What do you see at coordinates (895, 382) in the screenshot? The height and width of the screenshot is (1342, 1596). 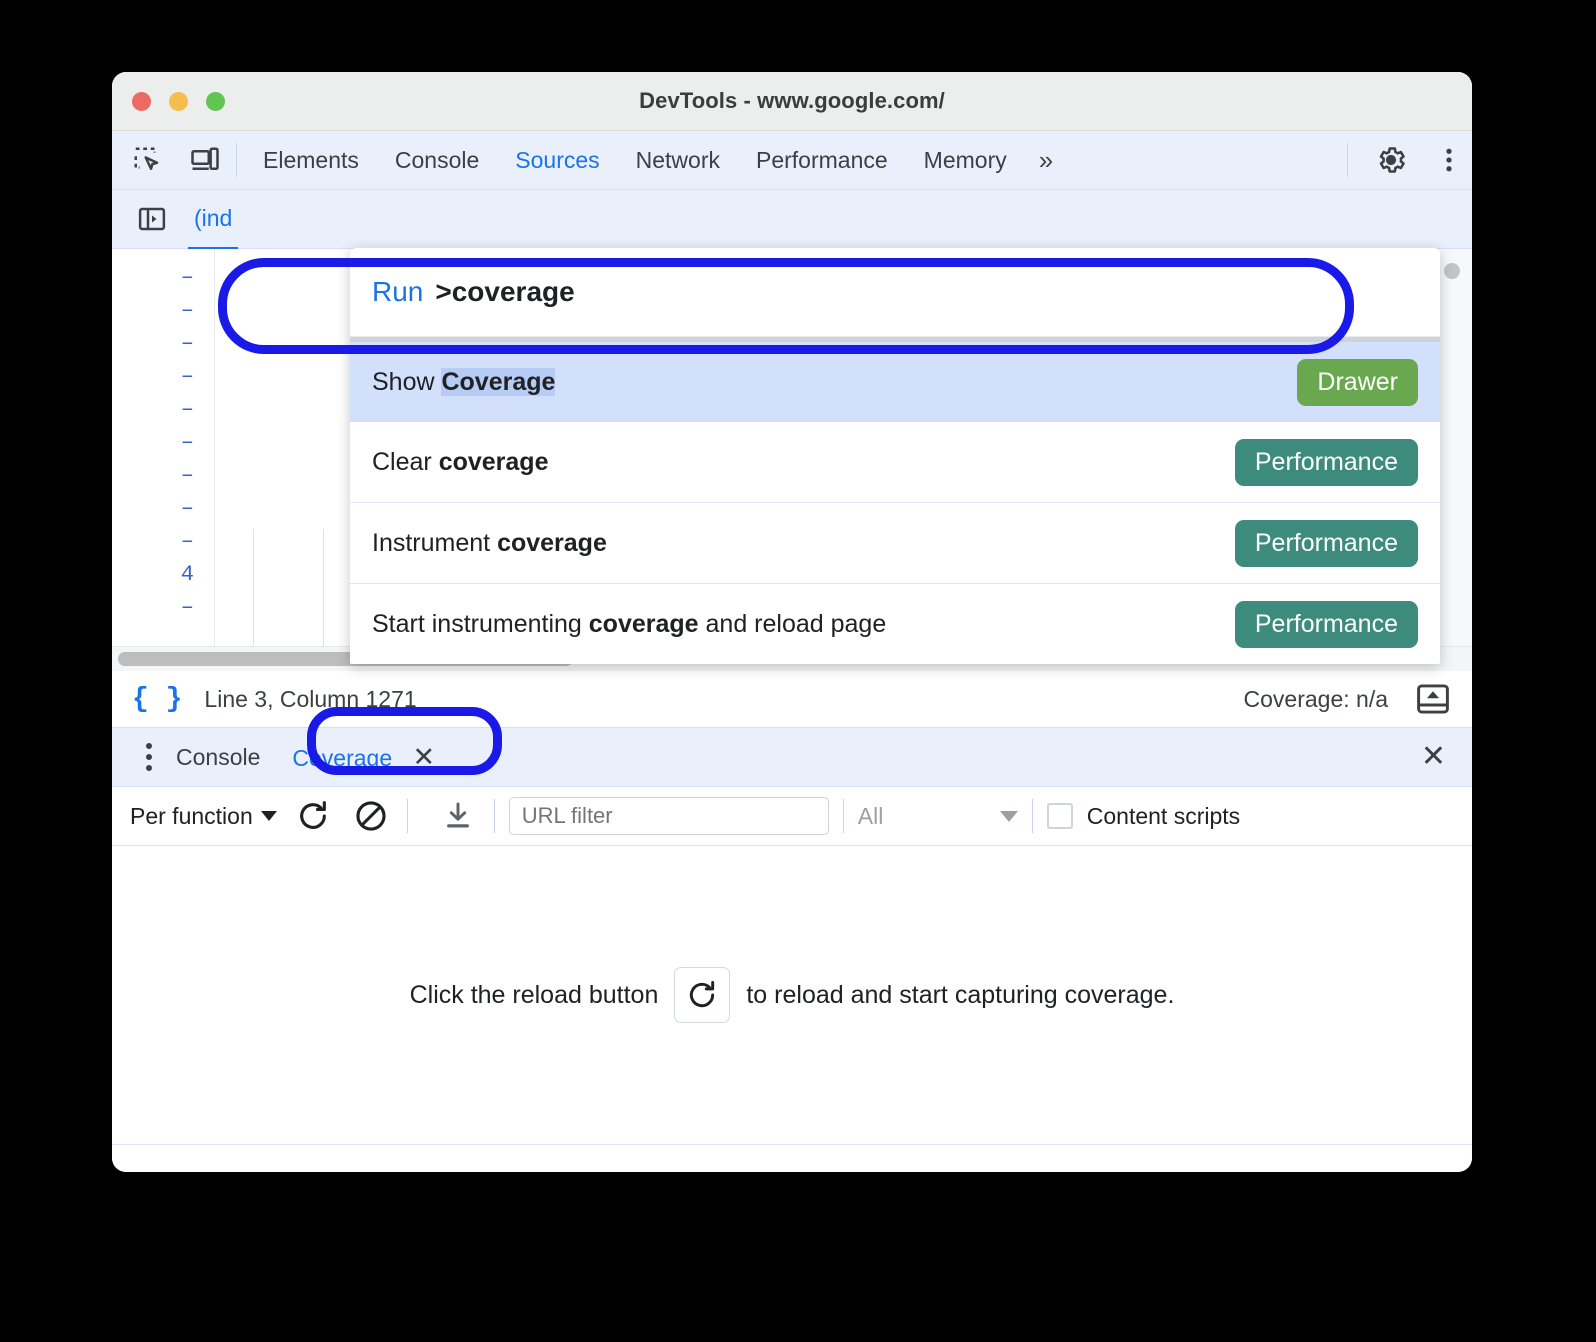 I see `command-item-show-coverage: Show Coverage Drawer` at bounding box center [895, 382].